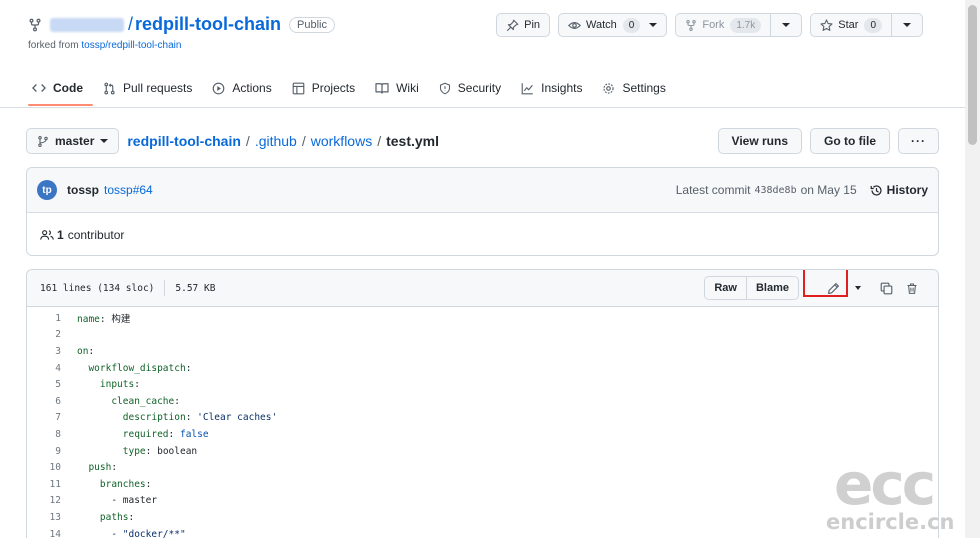 The height and width of the screenshot is (538, 980). What do you see at coordinates (44, 334) in the screenshot?
I see `line-number: 2` at bounding box center [44, 334].